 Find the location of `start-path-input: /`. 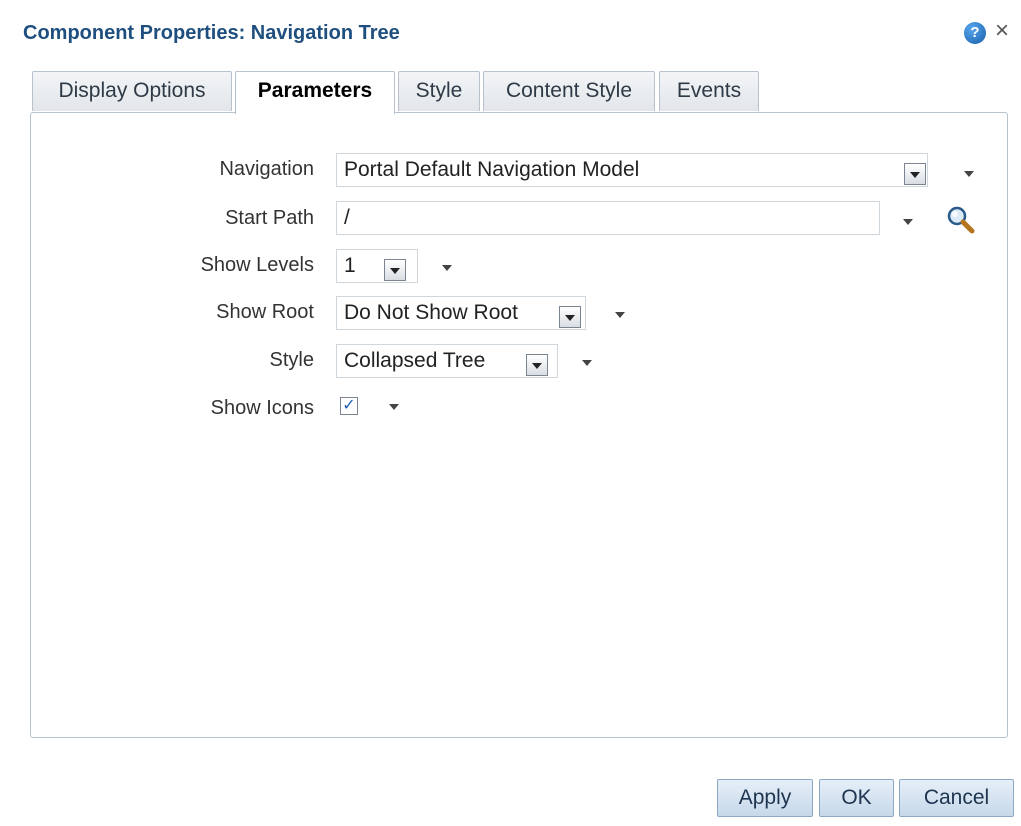

start-path-input: / is located at coordinates (608, 218).